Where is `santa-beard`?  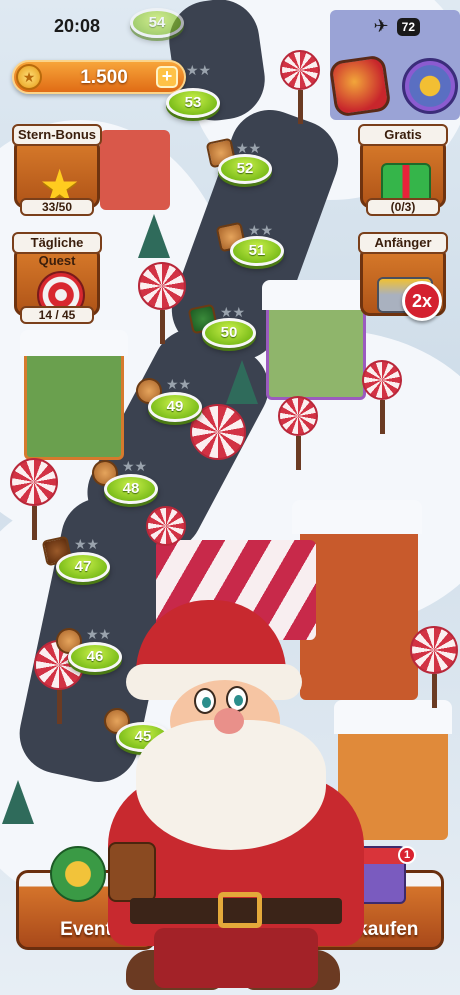
santa-beard is located at coordinates (231, 785).